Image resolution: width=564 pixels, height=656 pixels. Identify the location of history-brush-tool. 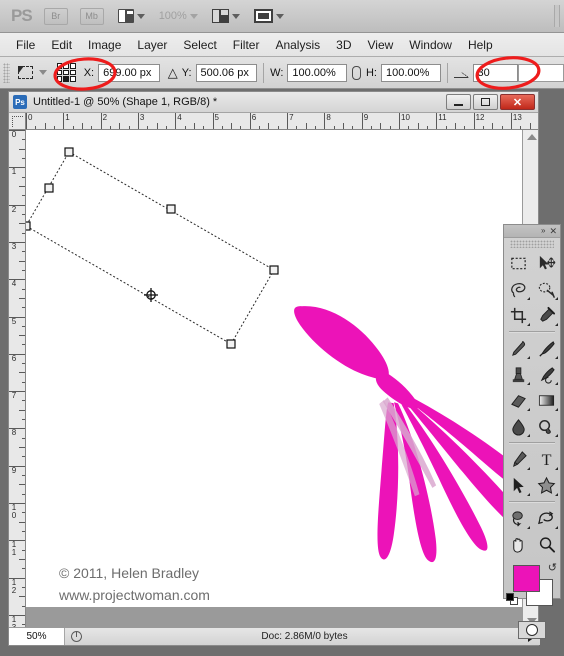
(546, 374).